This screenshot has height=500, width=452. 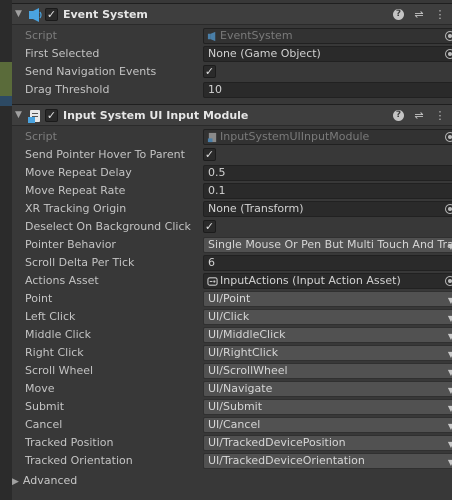 I want to click on cancel-action-dropdown: UI/Cancel ▼, so click(x=327, y=425).